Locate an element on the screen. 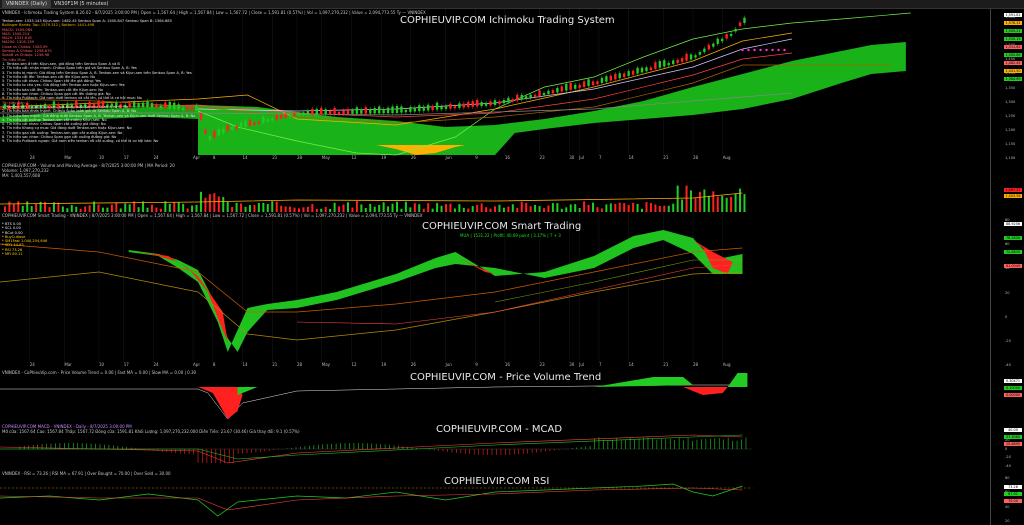 This screenshot has height=525, width=1024. date-label: Mar is located at coordinates (68, 157).